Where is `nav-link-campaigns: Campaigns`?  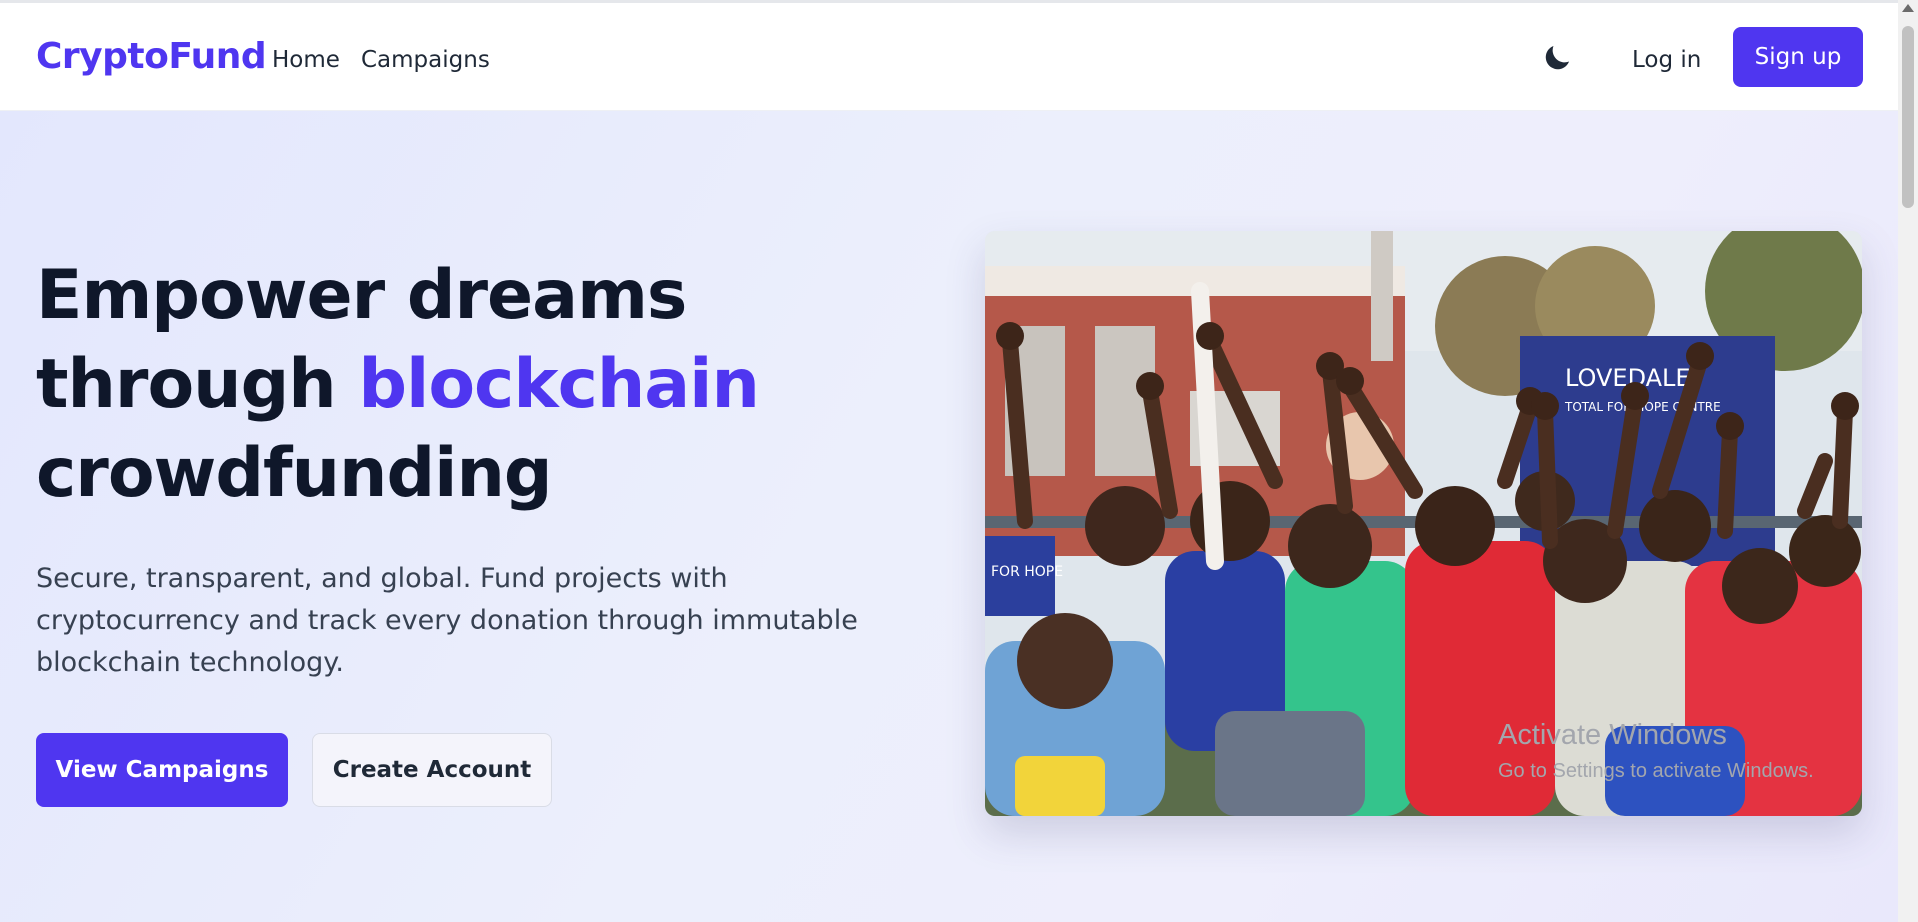 nav-link-campaigns: Campaigns is located at coordinates (425, 60).